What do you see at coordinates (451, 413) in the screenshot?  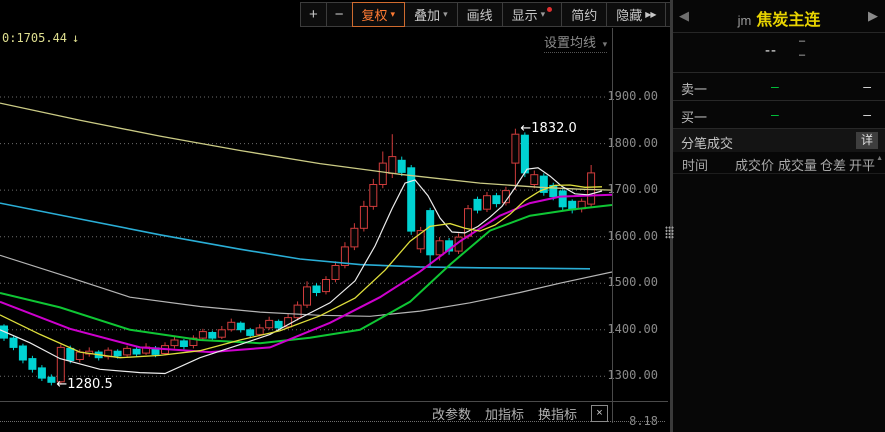 I see `change-params-link: 改参数` at bounding box center [451, 413].